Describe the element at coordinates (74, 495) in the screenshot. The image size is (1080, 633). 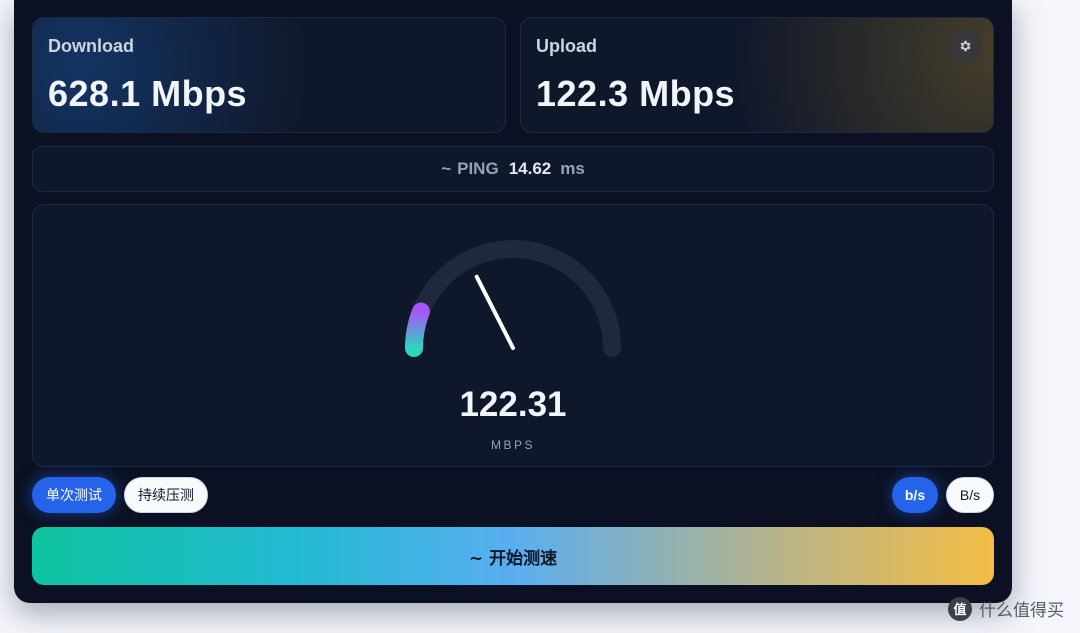
I see `single-test-button: 单次测试` at that location.